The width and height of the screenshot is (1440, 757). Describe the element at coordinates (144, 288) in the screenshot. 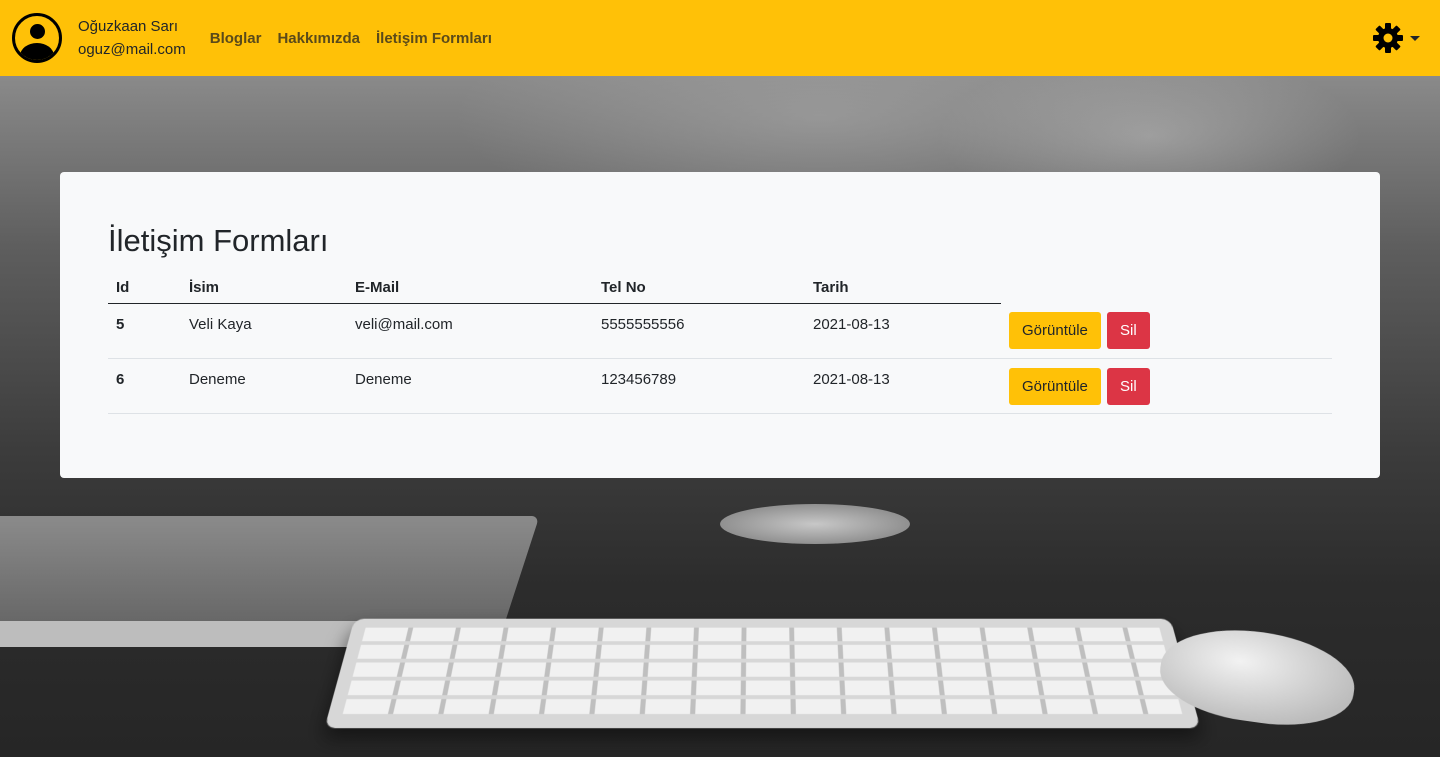

I see `column-header-id: Id` at that location.